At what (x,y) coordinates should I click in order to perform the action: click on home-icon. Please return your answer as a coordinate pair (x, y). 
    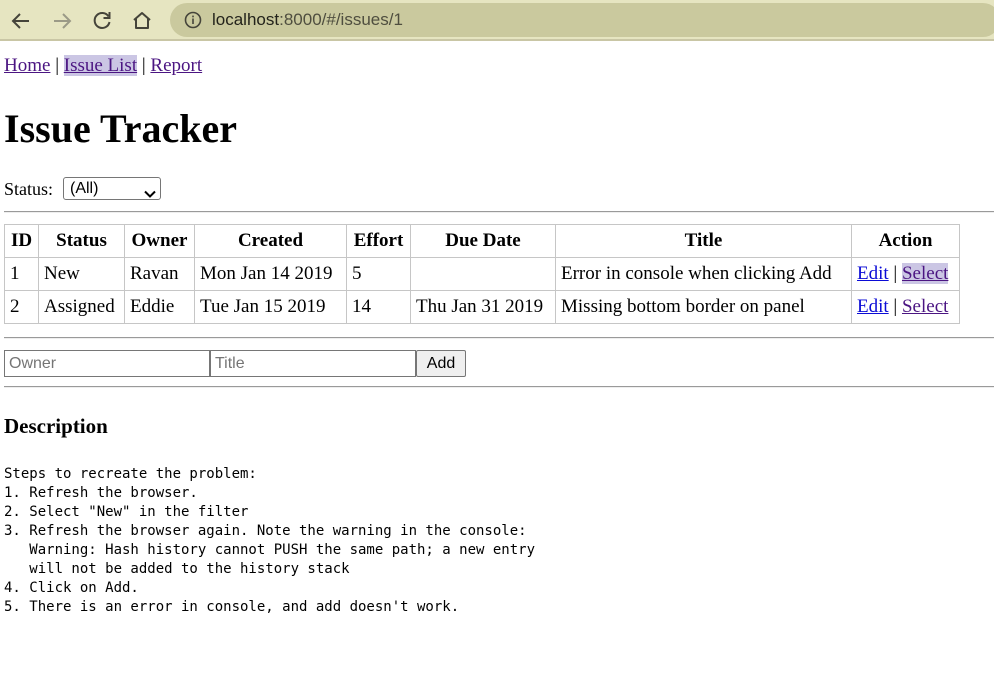
    Looking at the image, I should click on (142, 21).